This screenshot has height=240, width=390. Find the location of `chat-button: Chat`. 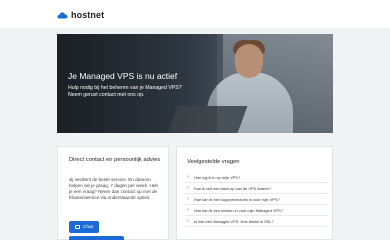

chat-button: Chat is located at coordinates (84, 227).